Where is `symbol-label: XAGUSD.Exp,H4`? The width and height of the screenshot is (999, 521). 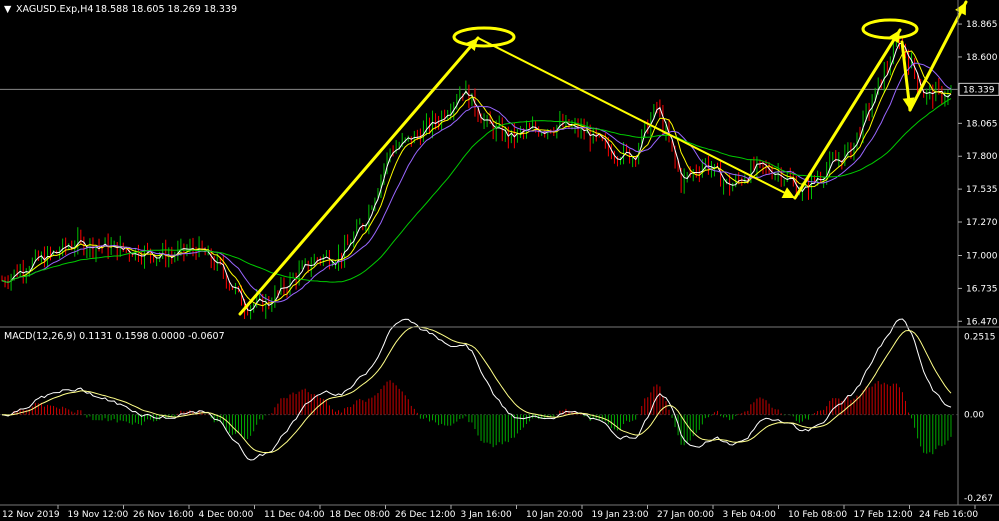
symbol-label: XAGUSD.Exp,H4 is located at coordinates (54, 9).